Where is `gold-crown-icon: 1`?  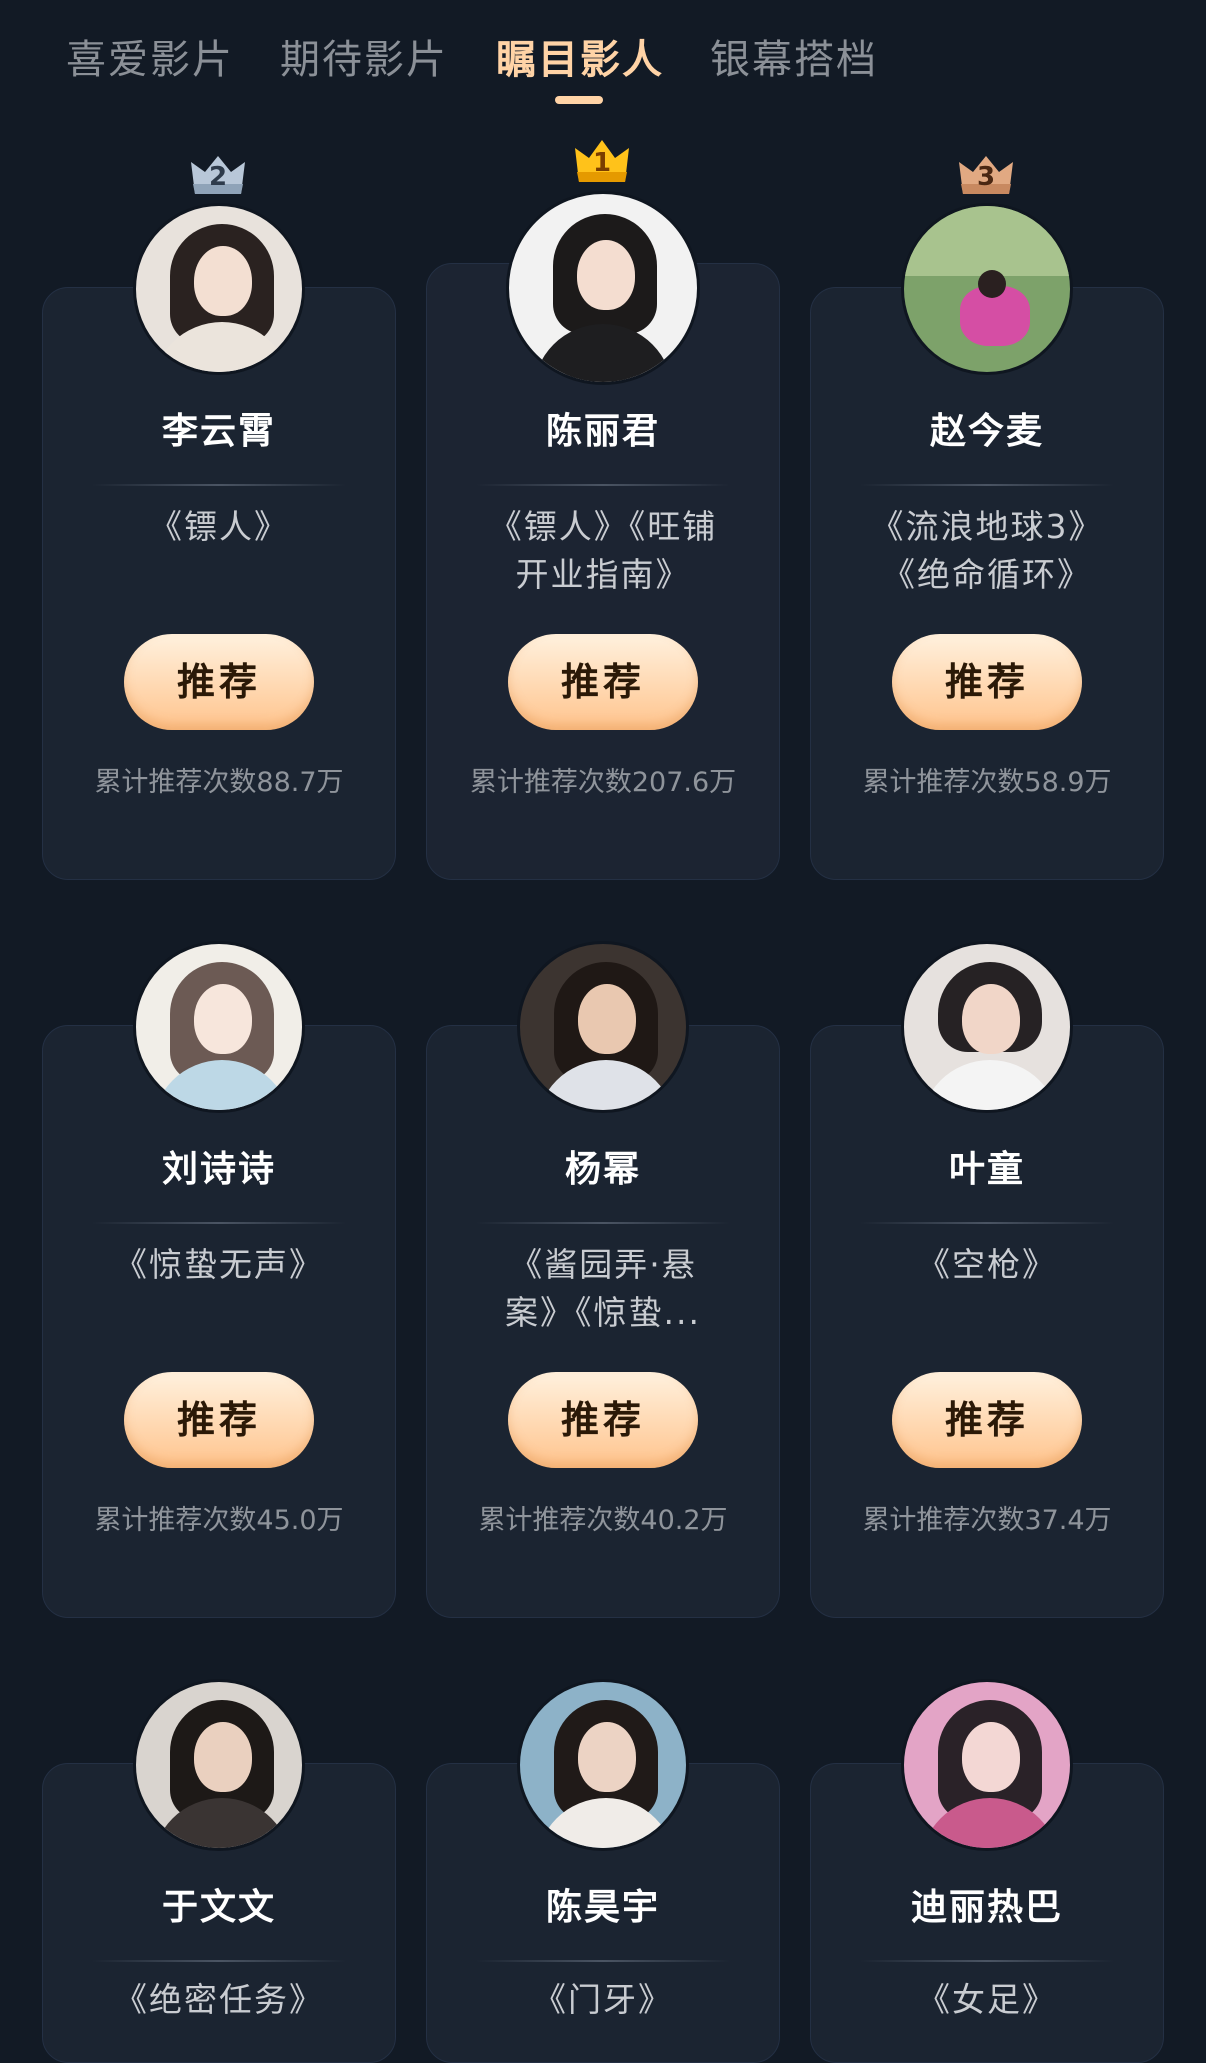 gold-crown-icon: 1 is located at coordinates (602, 161).